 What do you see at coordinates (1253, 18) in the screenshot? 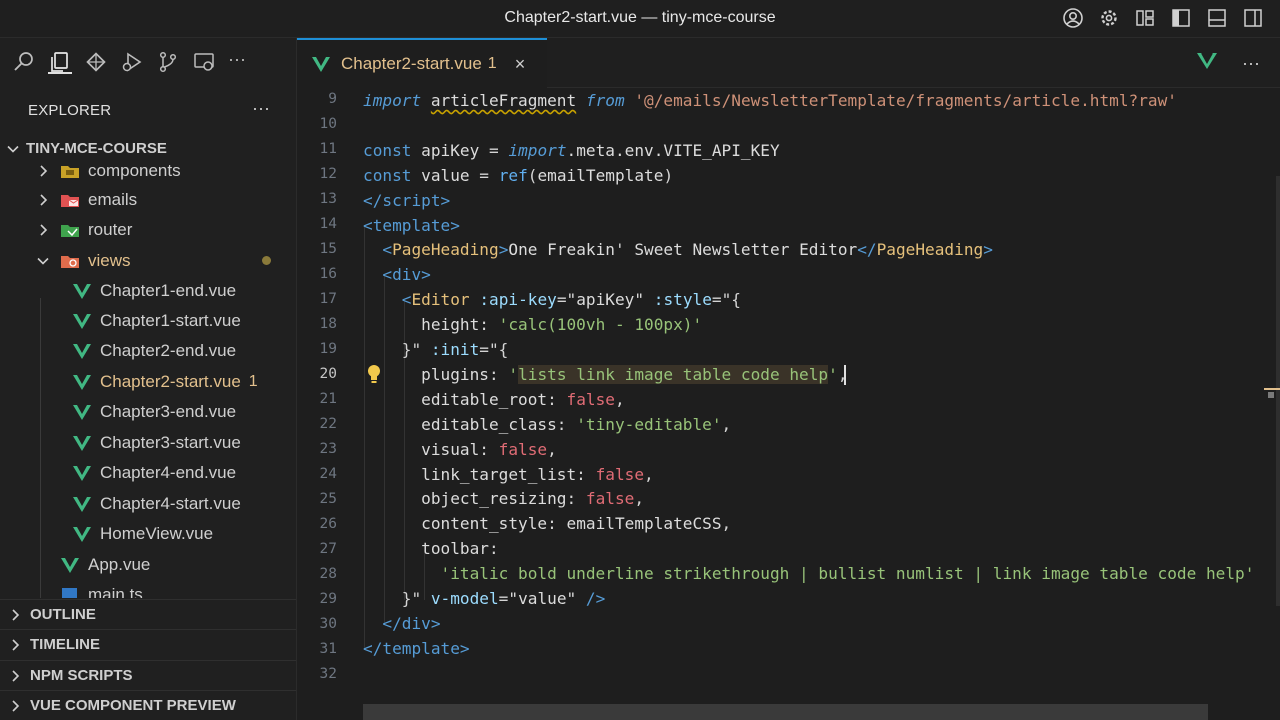
I see `toggle-secondary-sidebar-icon` at bounding box center [1253, 18].